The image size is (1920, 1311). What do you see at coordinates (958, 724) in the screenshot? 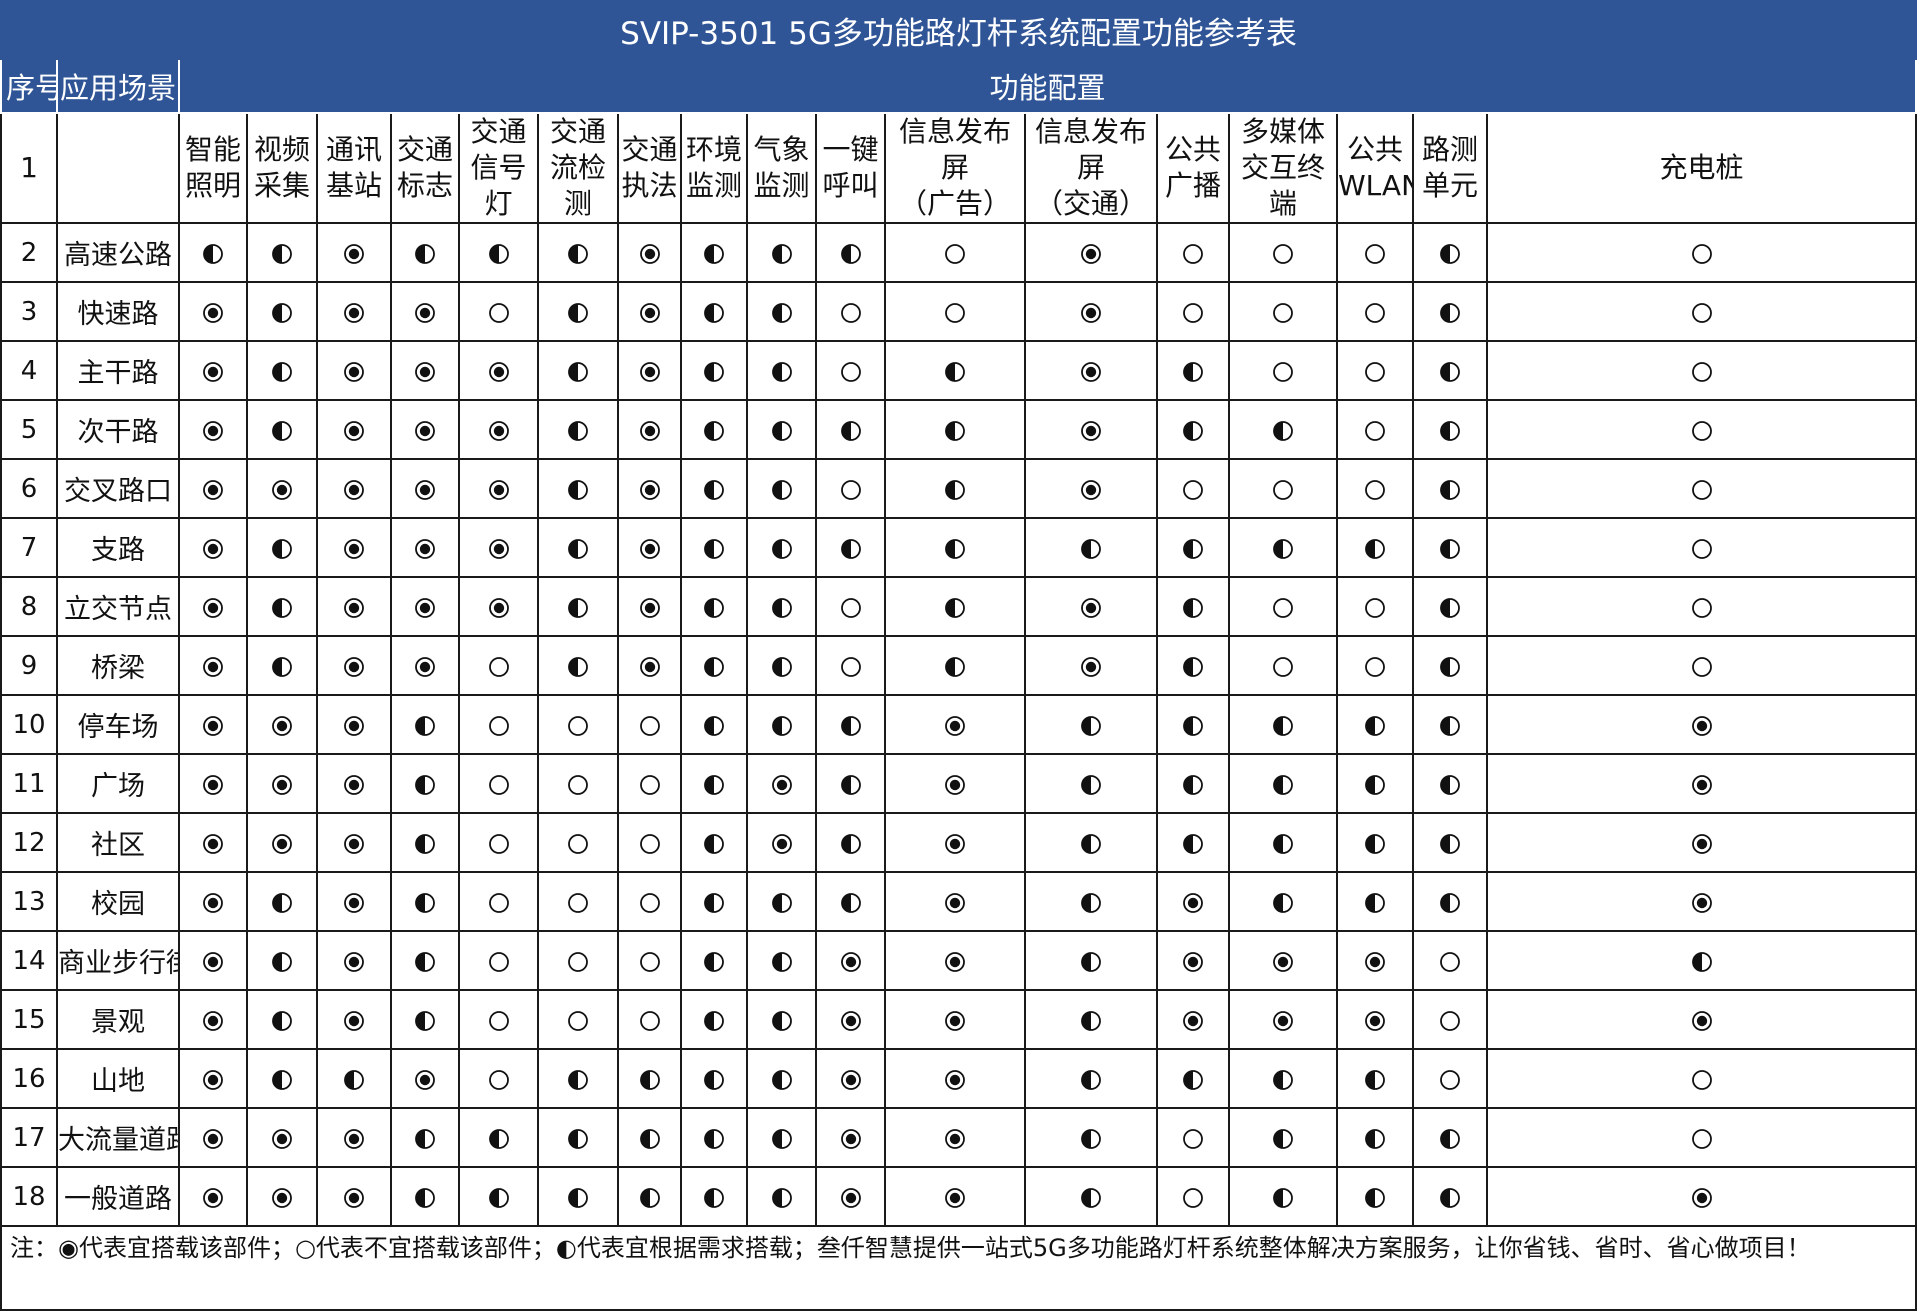
I see `table-row: 10 停车场` at bounding box center [958, 724].